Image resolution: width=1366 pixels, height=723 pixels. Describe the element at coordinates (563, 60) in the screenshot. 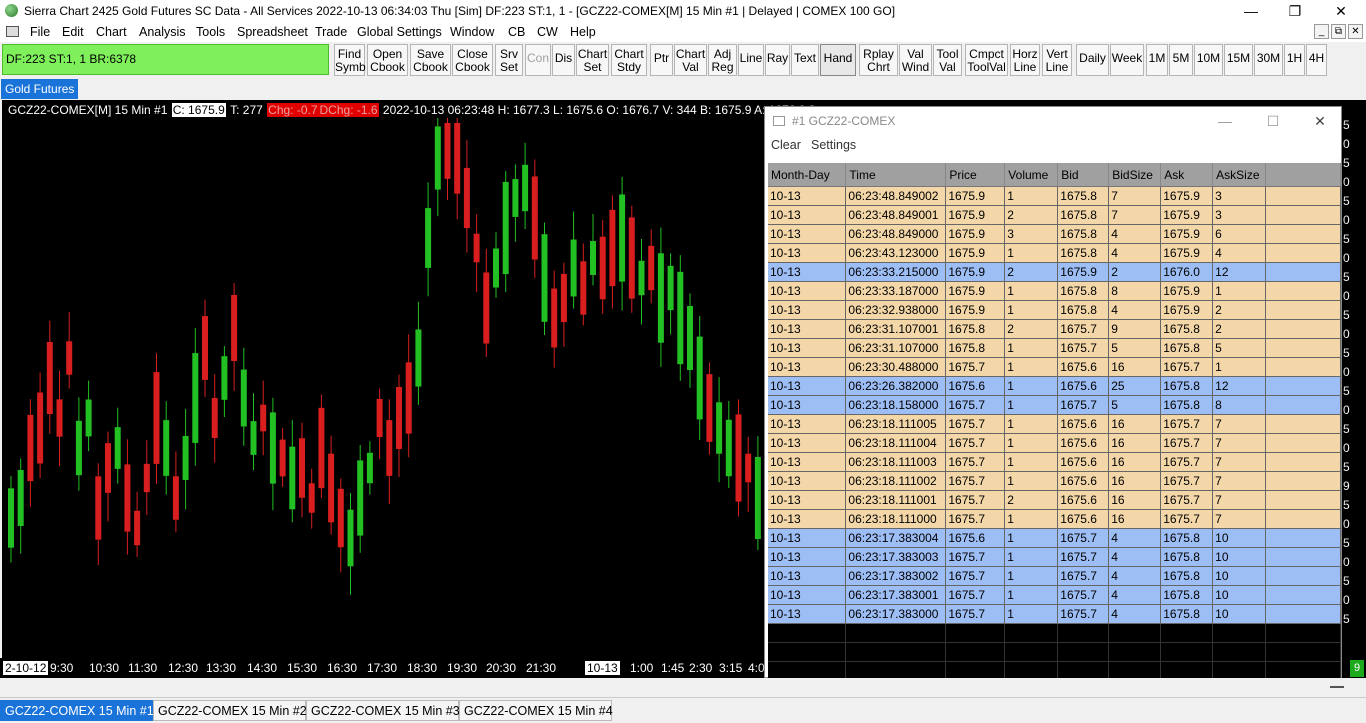

I see `toolbar-button-dis: Dis` at that location.